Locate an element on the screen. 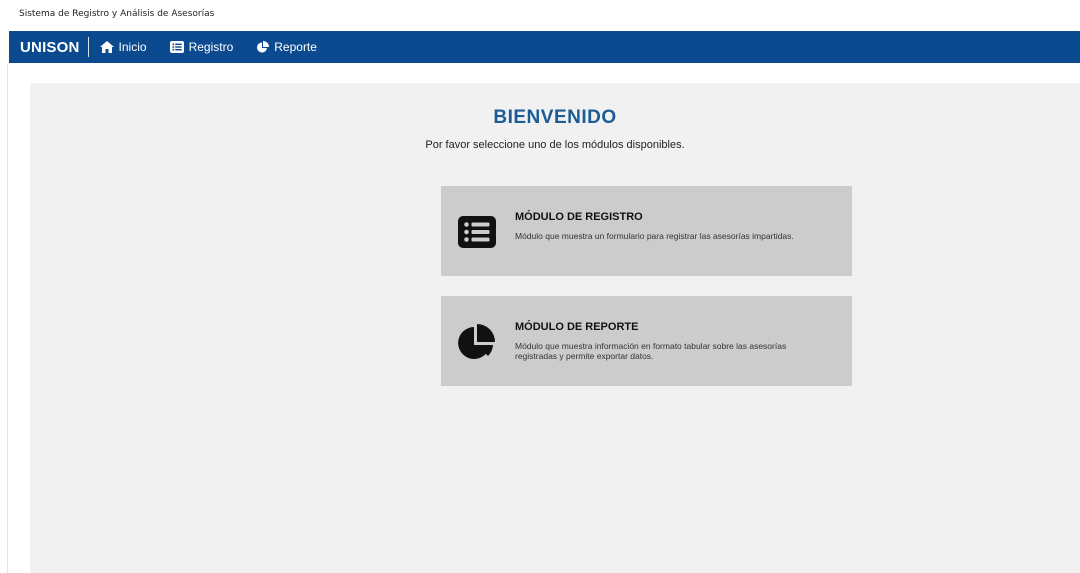  nav-item-reporte: Reporte is located at coordinates (286, 47).